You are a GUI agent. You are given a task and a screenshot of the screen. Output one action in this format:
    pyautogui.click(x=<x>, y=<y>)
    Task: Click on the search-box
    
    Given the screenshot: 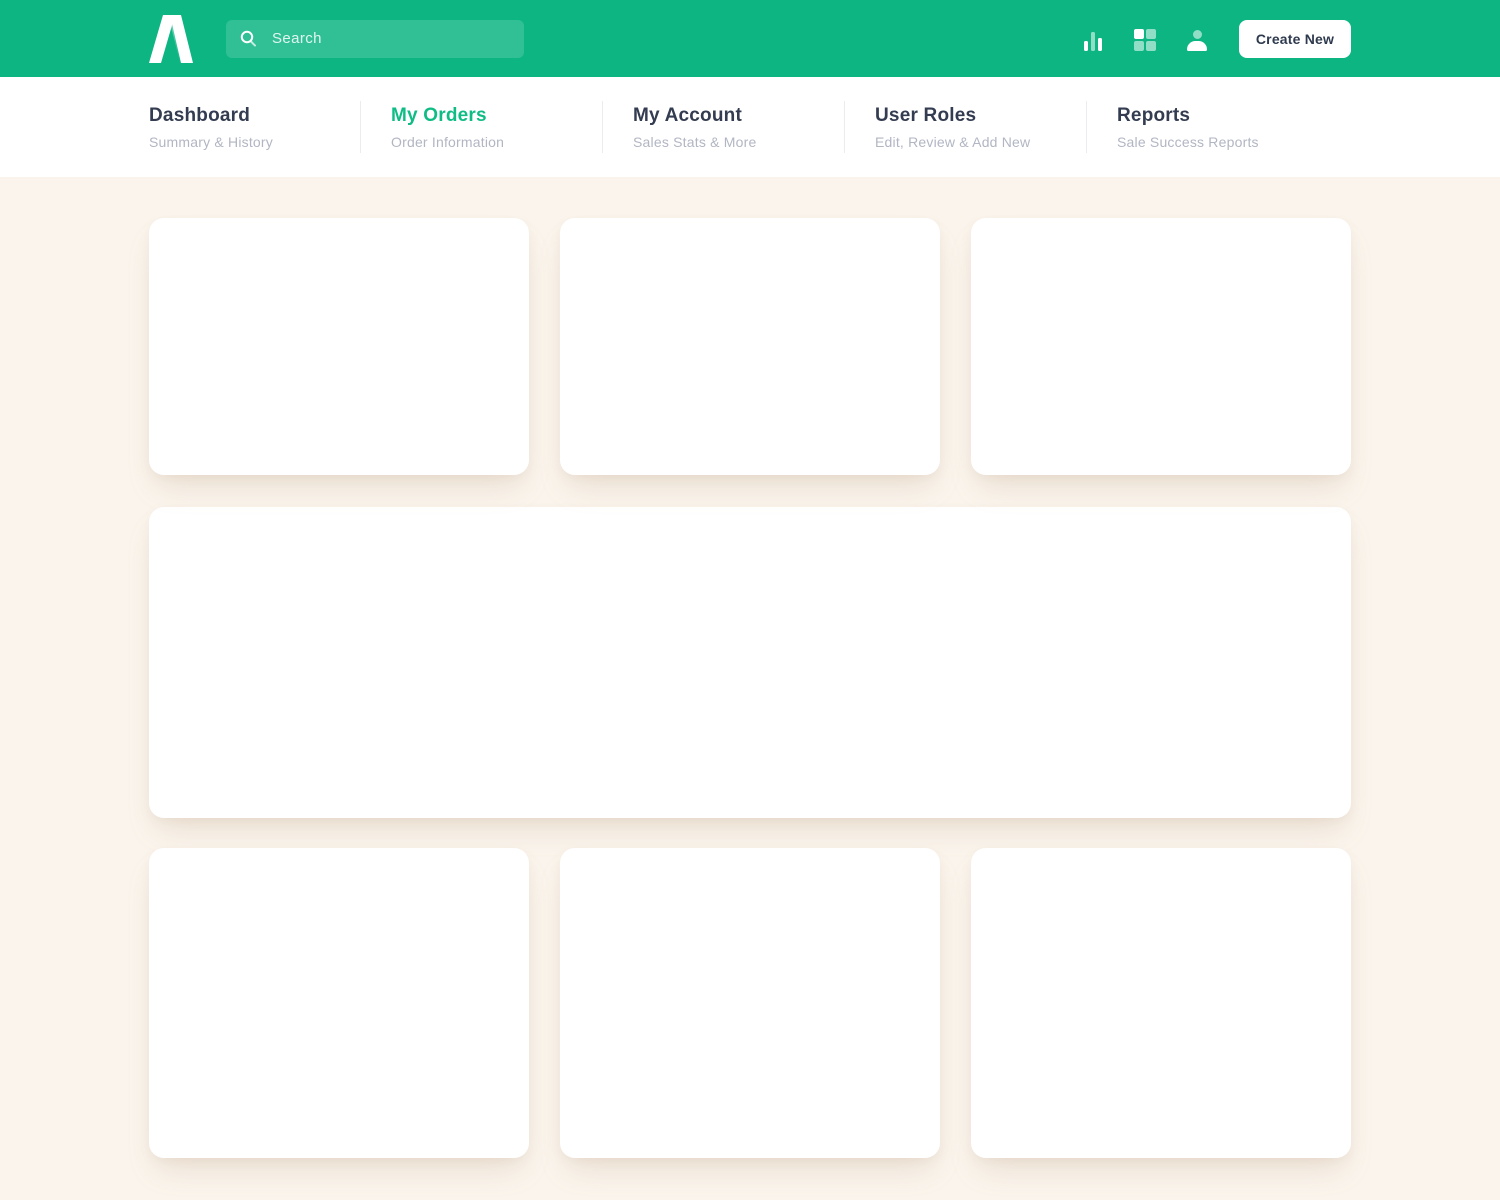 What is the action you would take?
    pyautogui.click(x=375, y=38)
    